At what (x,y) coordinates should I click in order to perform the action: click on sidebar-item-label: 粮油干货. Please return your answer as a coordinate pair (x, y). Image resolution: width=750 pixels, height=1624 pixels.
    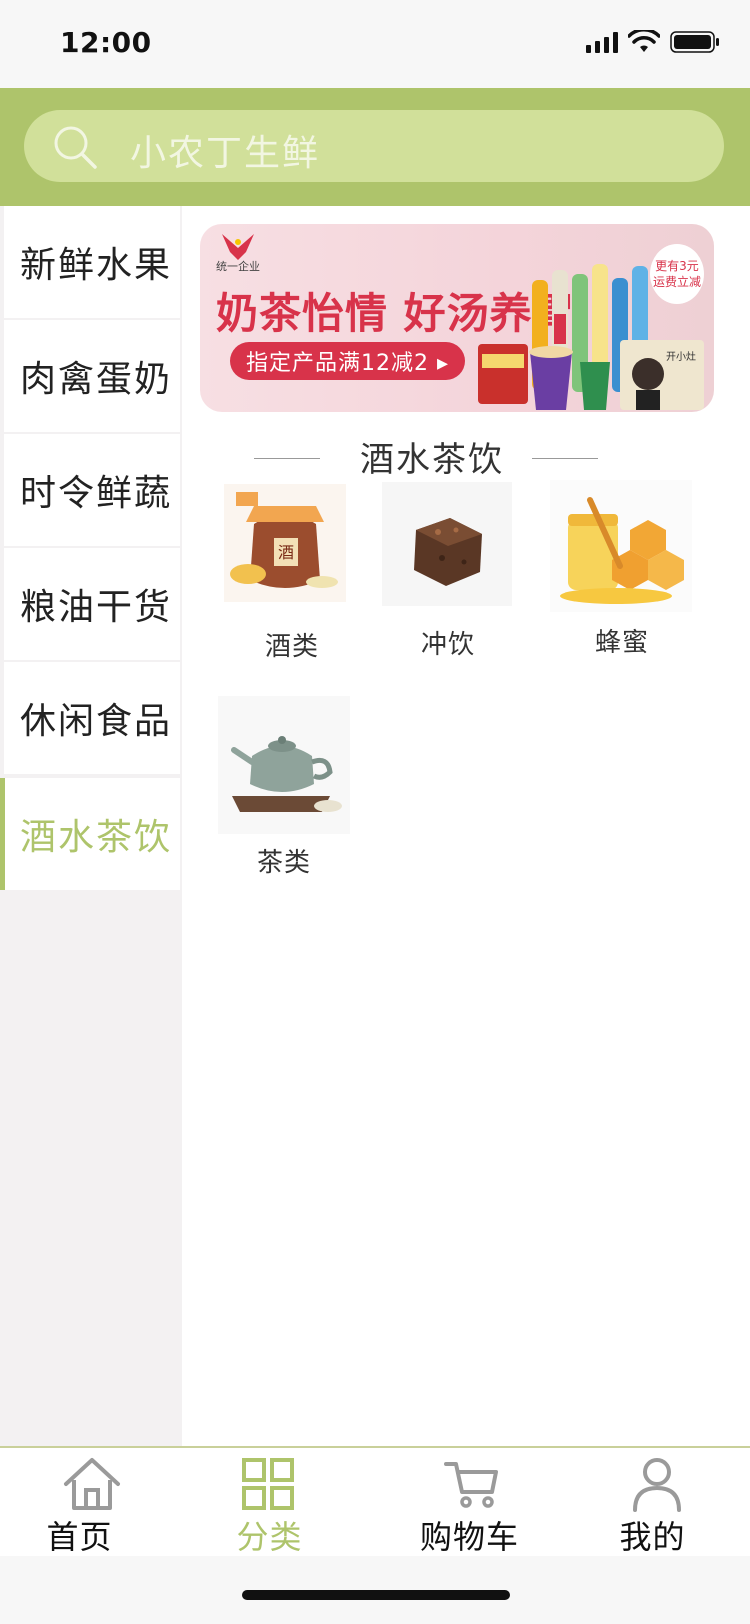
    Looking at the image, I should click on (96, 607).